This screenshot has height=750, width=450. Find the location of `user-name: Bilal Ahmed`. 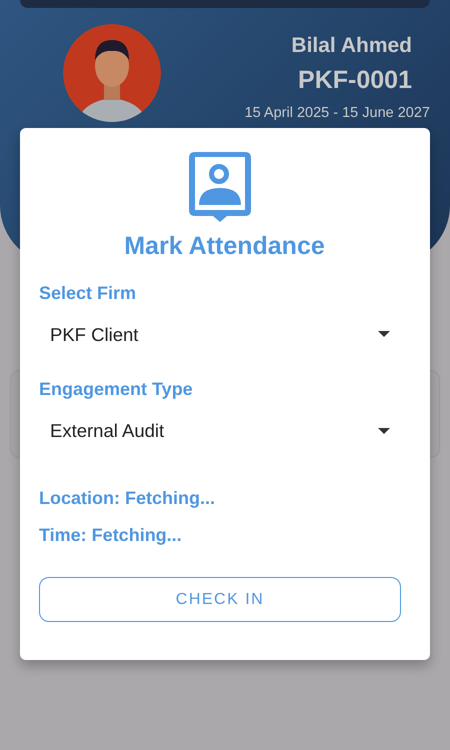

user-name: Bilal Ahmed is located at coordinates (351, 46).